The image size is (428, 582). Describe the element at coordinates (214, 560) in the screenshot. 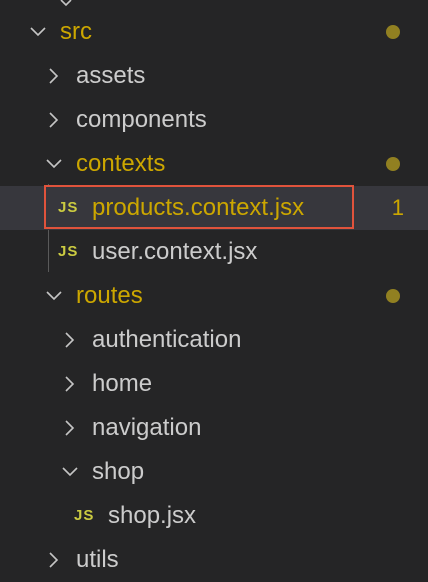

I see `tree-folder-utils: utils` at that location.